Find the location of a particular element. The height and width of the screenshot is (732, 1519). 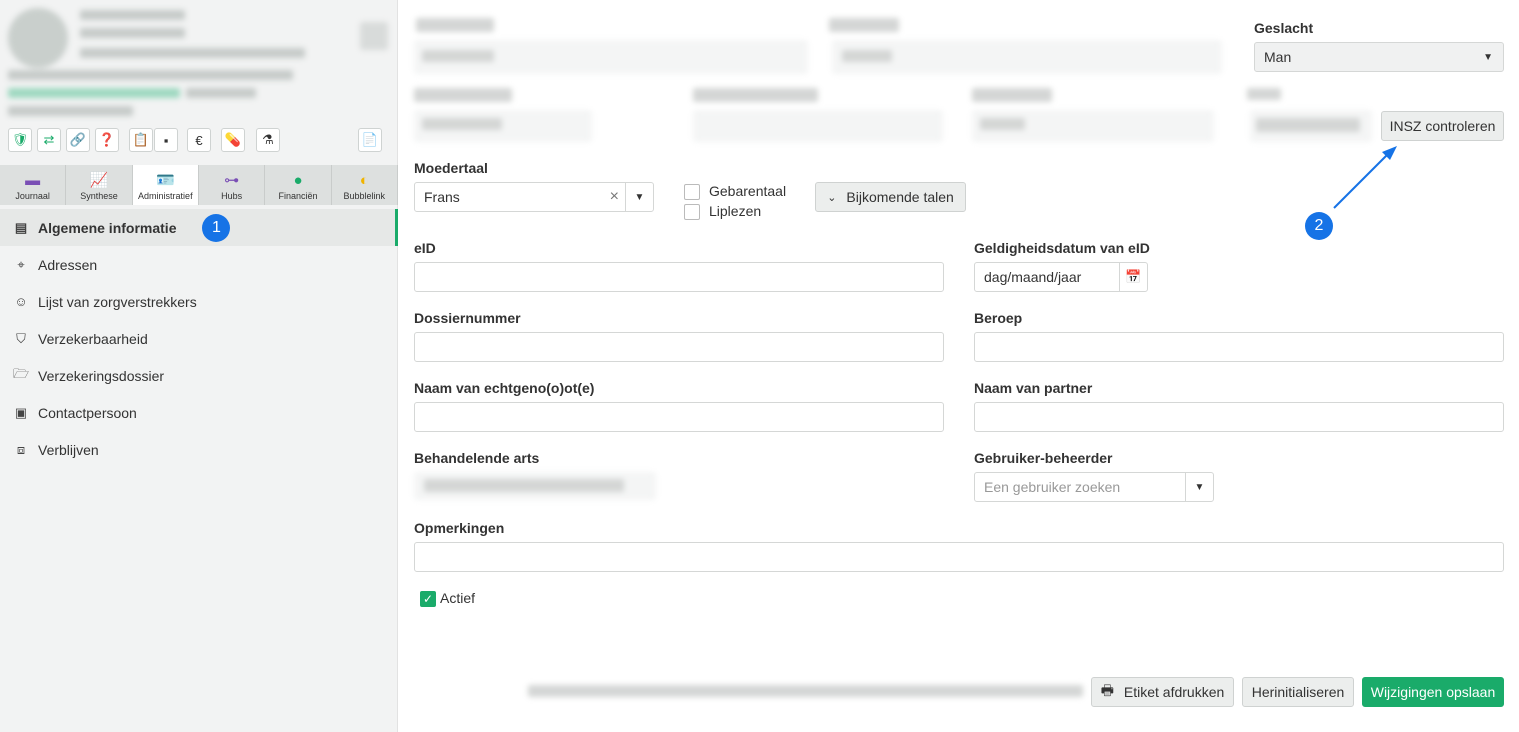

print-label-button: 🖶 Etiket afdrukken is located at coordinates (1162, 692).